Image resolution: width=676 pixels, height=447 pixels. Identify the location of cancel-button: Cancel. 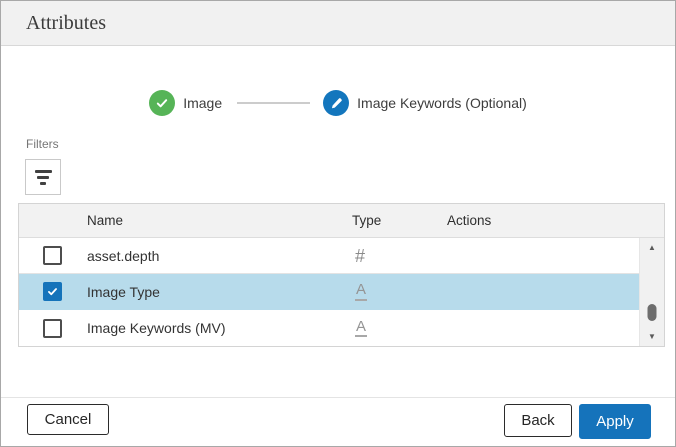
(68, 419).